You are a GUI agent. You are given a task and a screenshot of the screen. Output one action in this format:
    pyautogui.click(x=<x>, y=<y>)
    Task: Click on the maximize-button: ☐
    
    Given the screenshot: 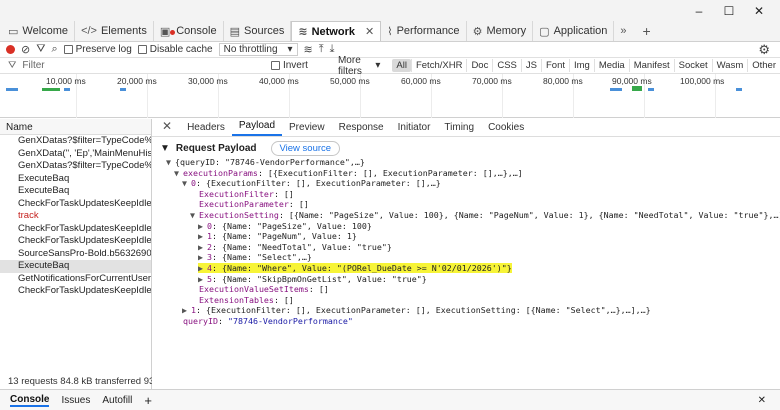 What is the action you would take?
    pyautogui.click(x=729, y=11)
    